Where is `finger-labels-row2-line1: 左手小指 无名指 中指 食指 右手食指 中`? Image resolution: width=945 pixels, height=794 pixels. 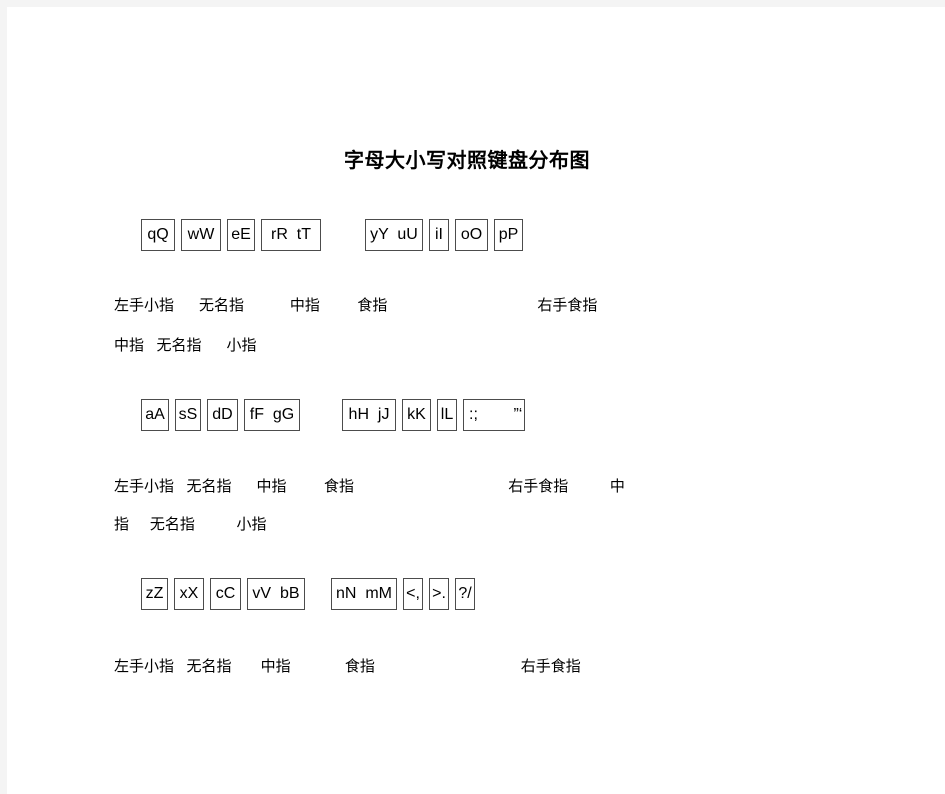 finger-labels-row2-line1: 左手小指 无名指 中指 食指 右手食指 中 is located at coordinates (369, 486).